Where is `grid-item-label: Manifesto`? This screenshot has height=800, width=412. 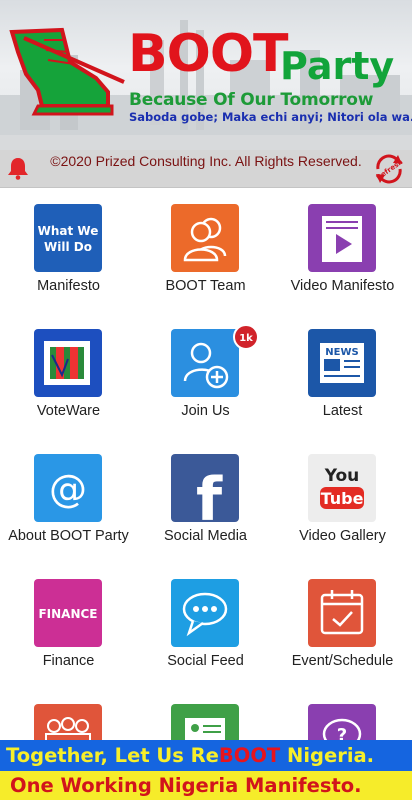 grid-item-label: Manifesto is located at coordinates (68, 286).